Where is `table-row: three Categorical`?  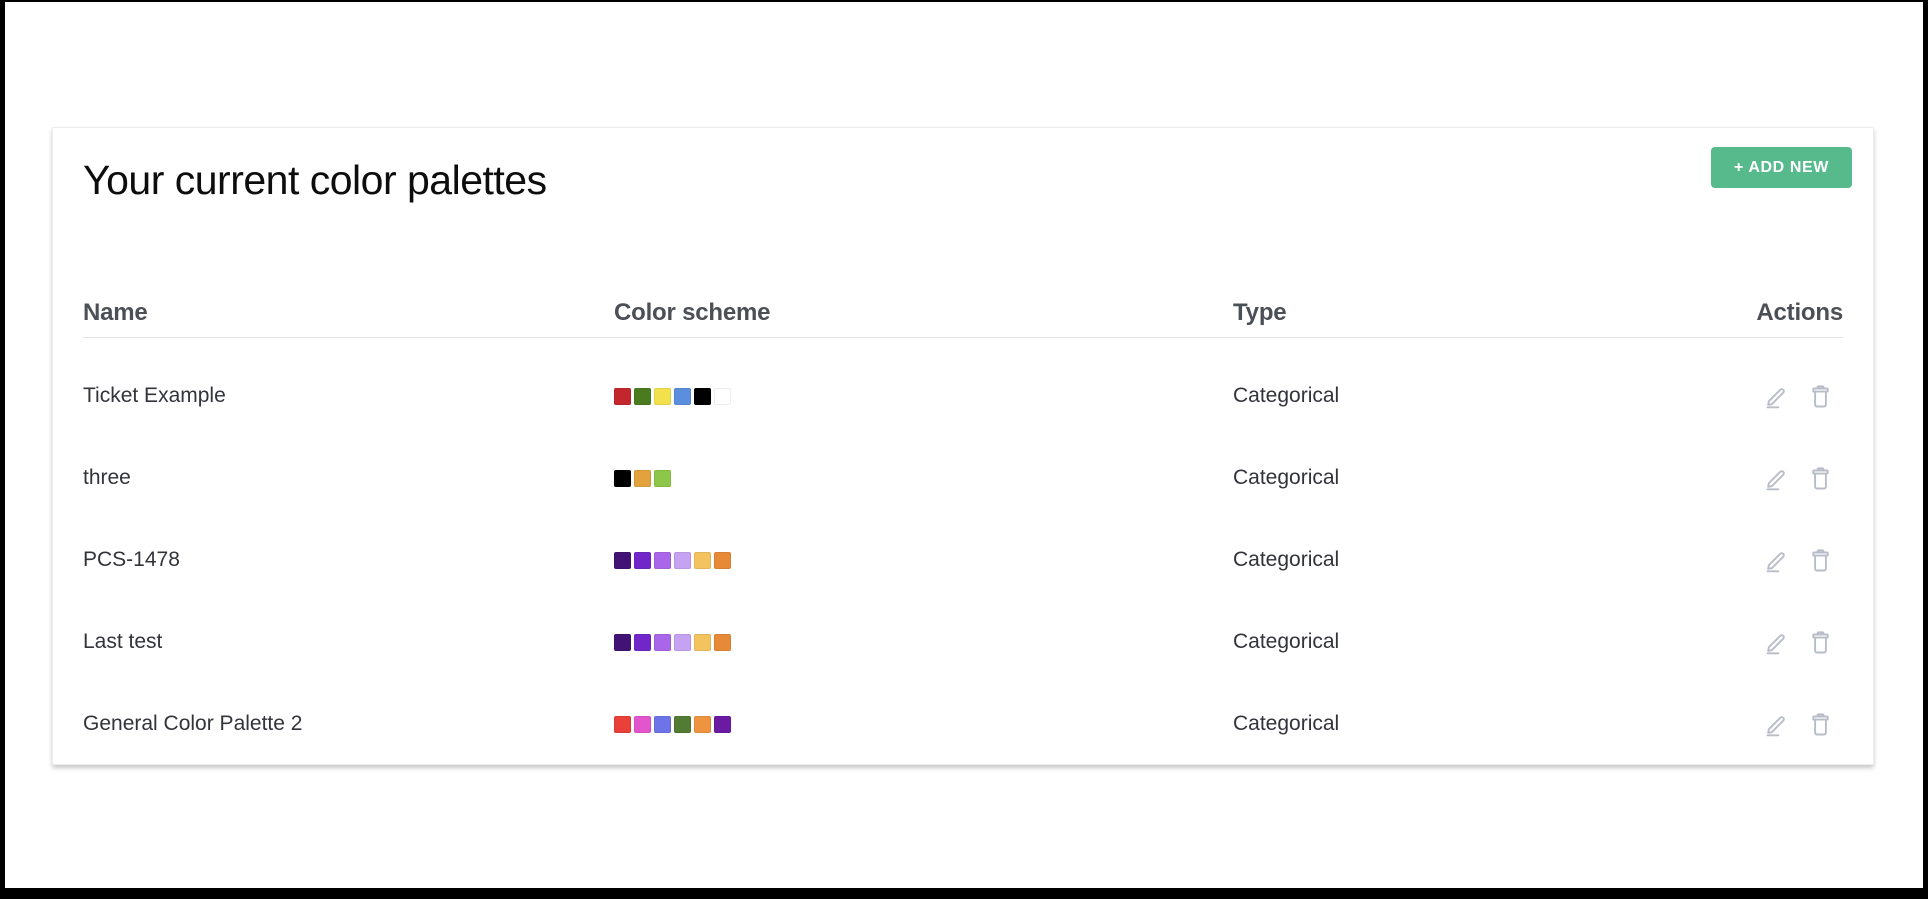 table-row: three Categorical is located at coordinates (963, 478).